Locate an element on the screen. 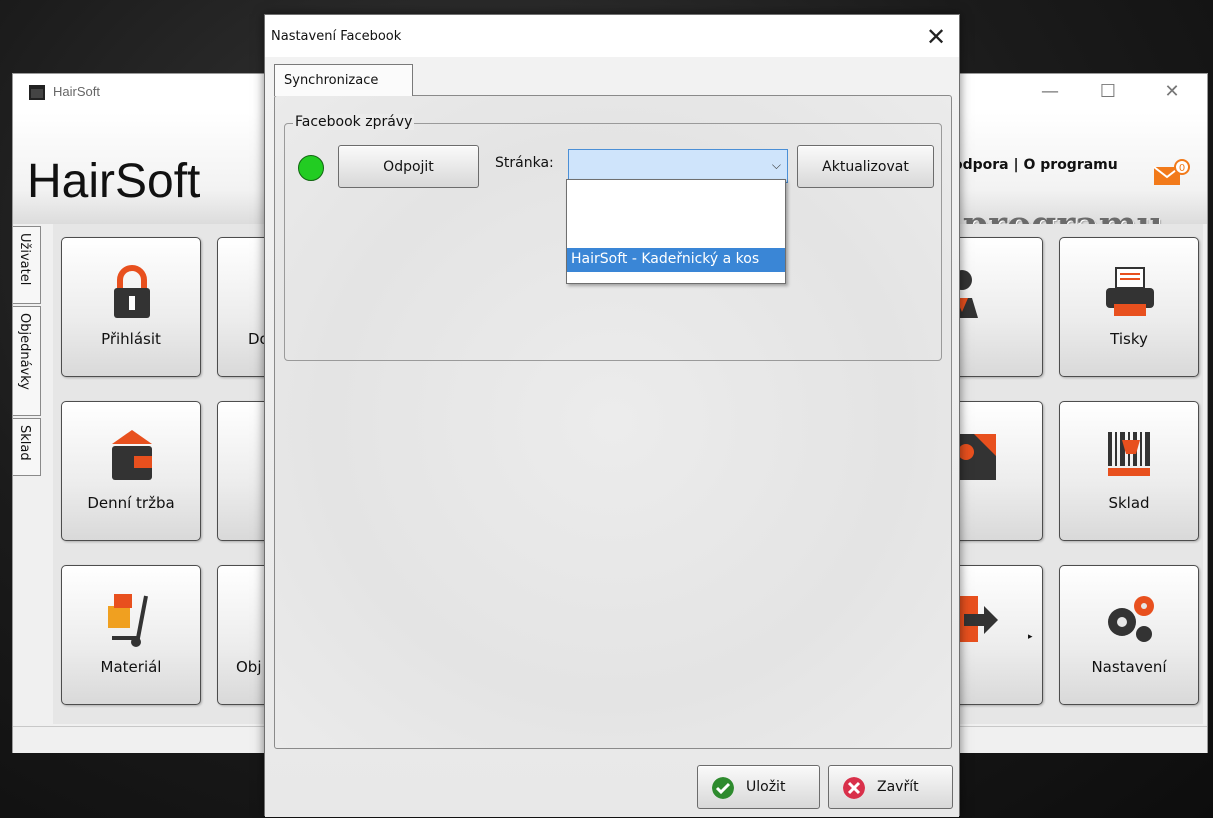 This screenshot has width=1213, height=818. close-icon: ✕ is located at coordinates (1172, 92).